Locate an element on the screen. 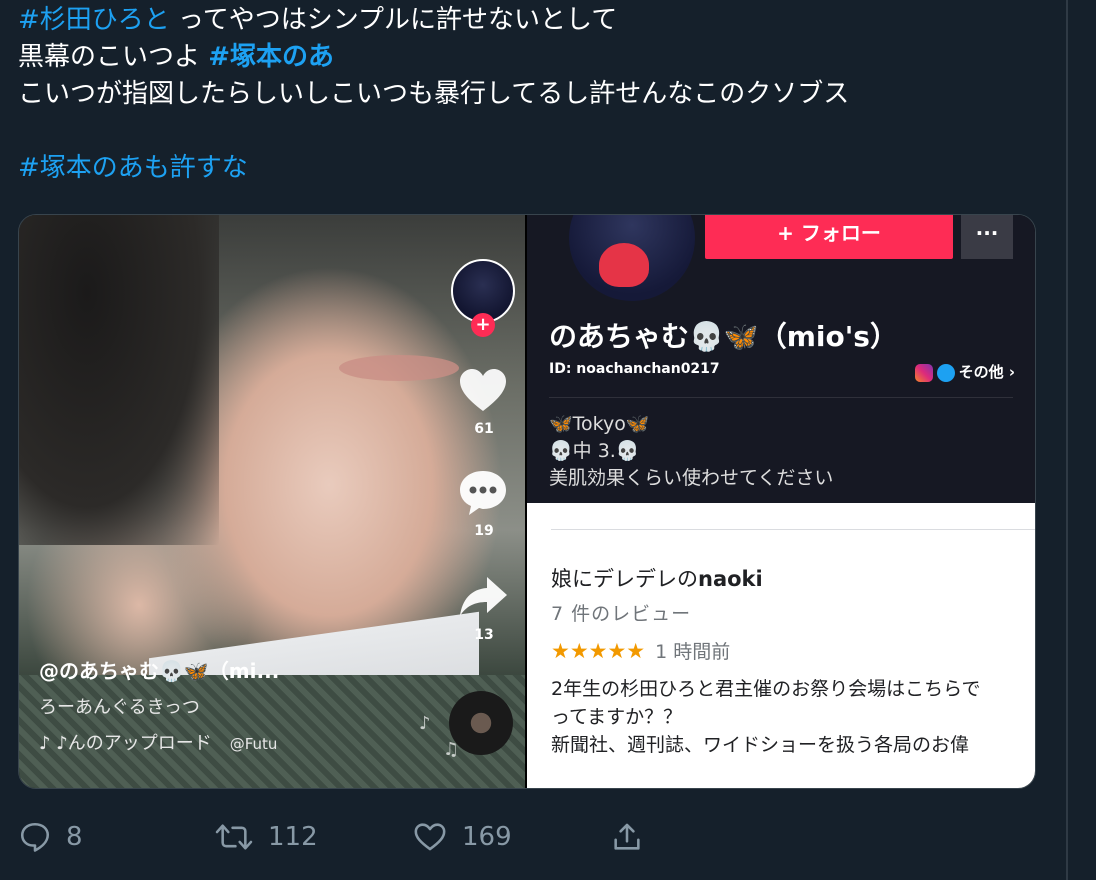 The image size is (1096, 880). comment-icon is located at coordinates (483, 493).